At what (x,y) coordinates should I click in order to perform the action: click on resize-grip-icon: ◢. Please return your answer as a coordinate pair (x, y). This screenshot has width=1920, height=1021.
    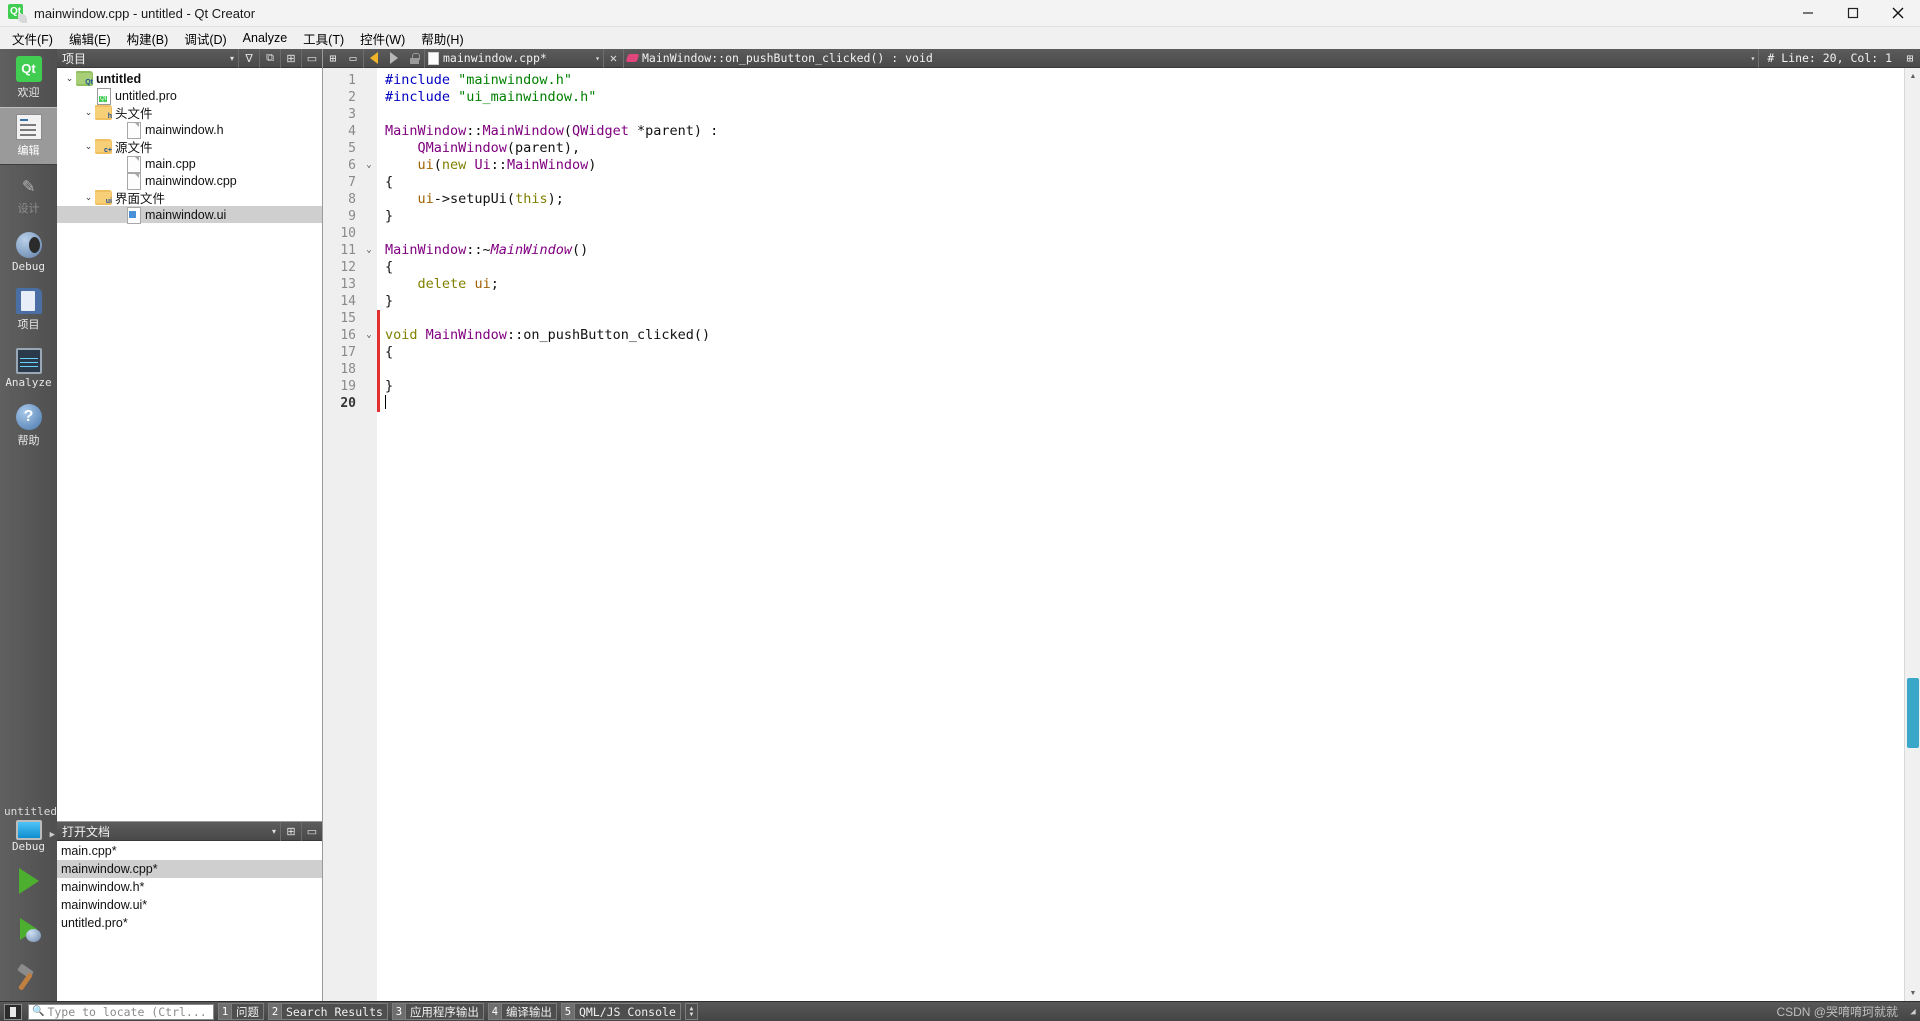
    Looking at the image, I should click on (1913, 1011).